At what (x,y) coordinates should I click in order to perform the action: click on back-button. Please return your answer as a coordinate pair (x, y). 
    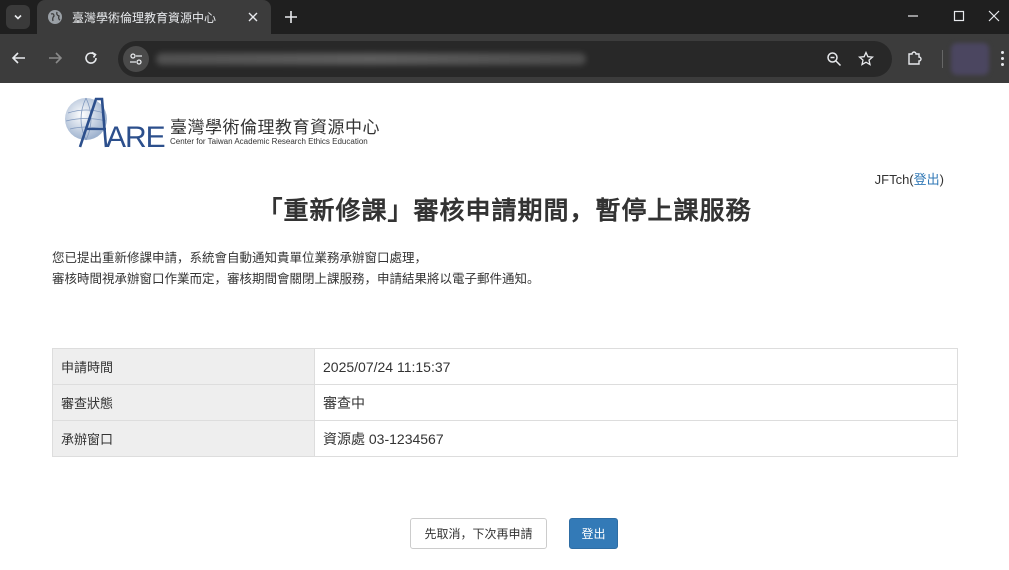
    Looking at the image, I should click on (19, 58).